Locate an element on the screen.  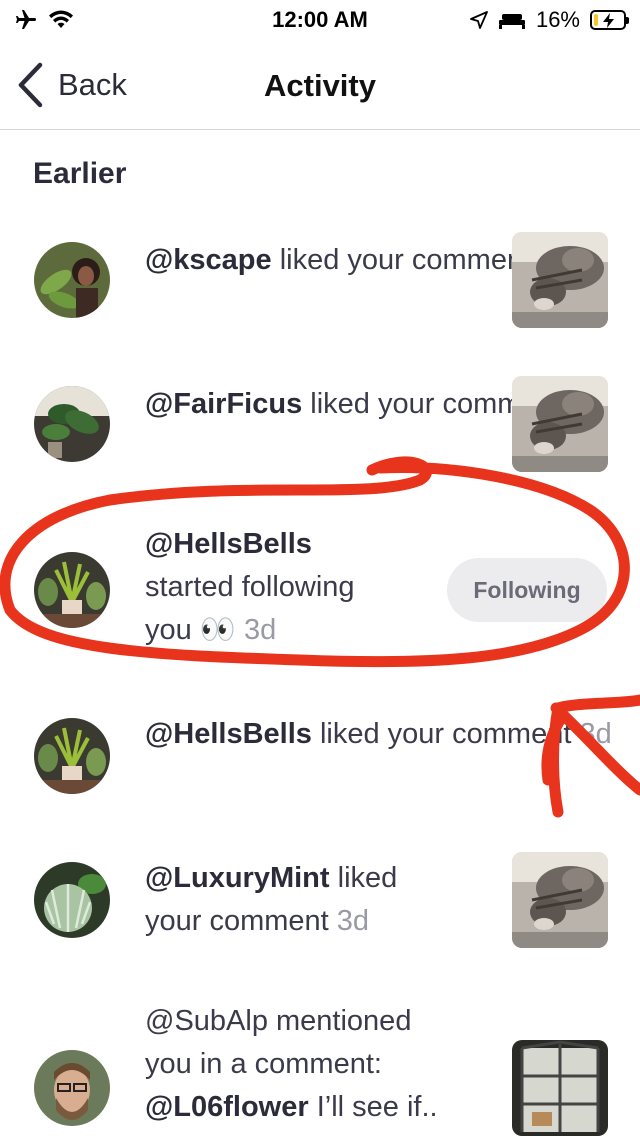
battery-icon is located at coordinates (609, 20).